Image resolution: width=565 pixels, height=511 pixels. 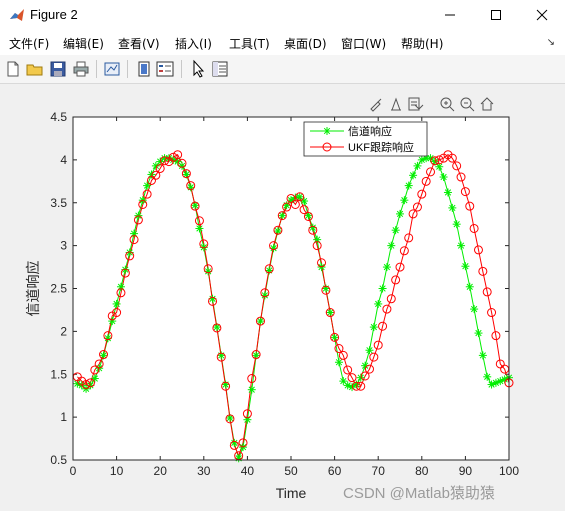 What do you see at coordinates (466, 471) in the screenshot?
I see `x-tick-label: 90` at bounding box center [466, 471].